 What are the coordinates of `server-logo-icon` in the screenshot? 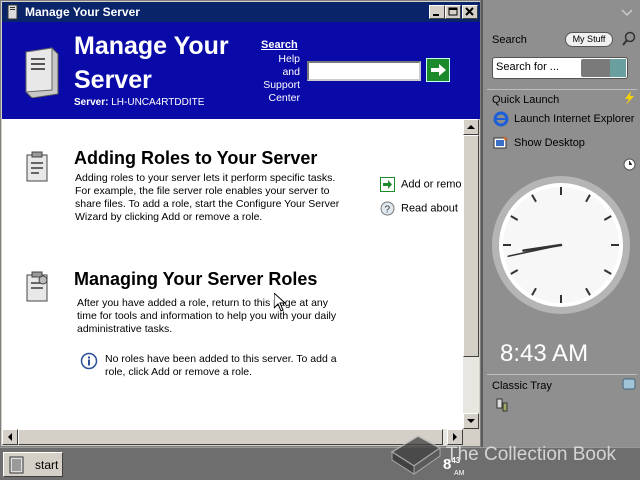 It's located at (42, 72).